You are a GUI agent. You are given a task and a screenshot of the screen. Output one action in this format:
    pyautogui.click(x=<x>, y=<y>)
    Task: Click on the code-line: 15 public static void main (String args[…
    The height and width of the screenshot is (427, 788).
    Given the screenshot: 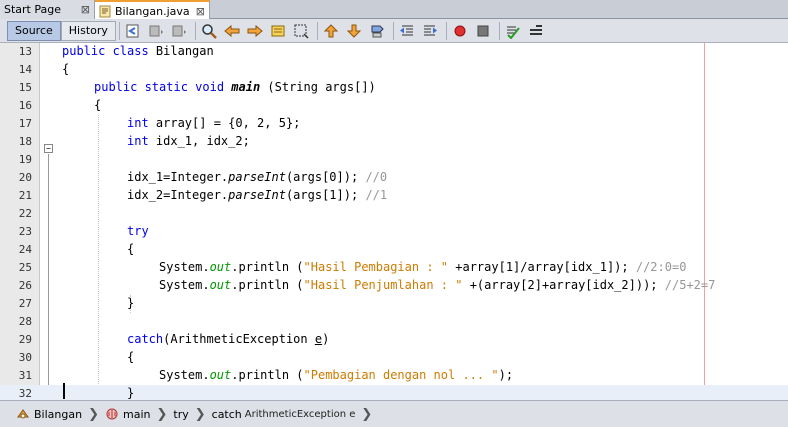 What is the action you would take?
    pyautogui.click(x=394, y=88)
    